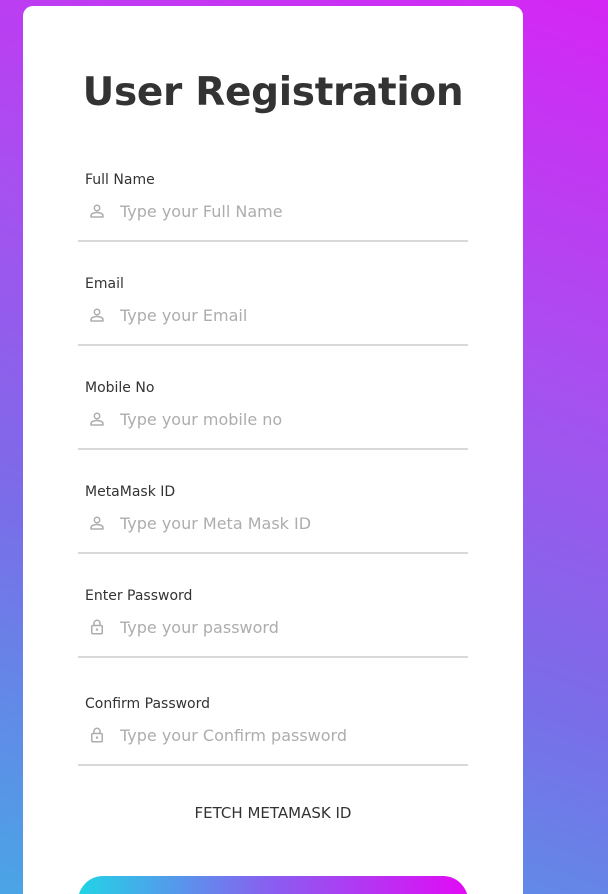  I want to click on password-row, so click(273, 635).